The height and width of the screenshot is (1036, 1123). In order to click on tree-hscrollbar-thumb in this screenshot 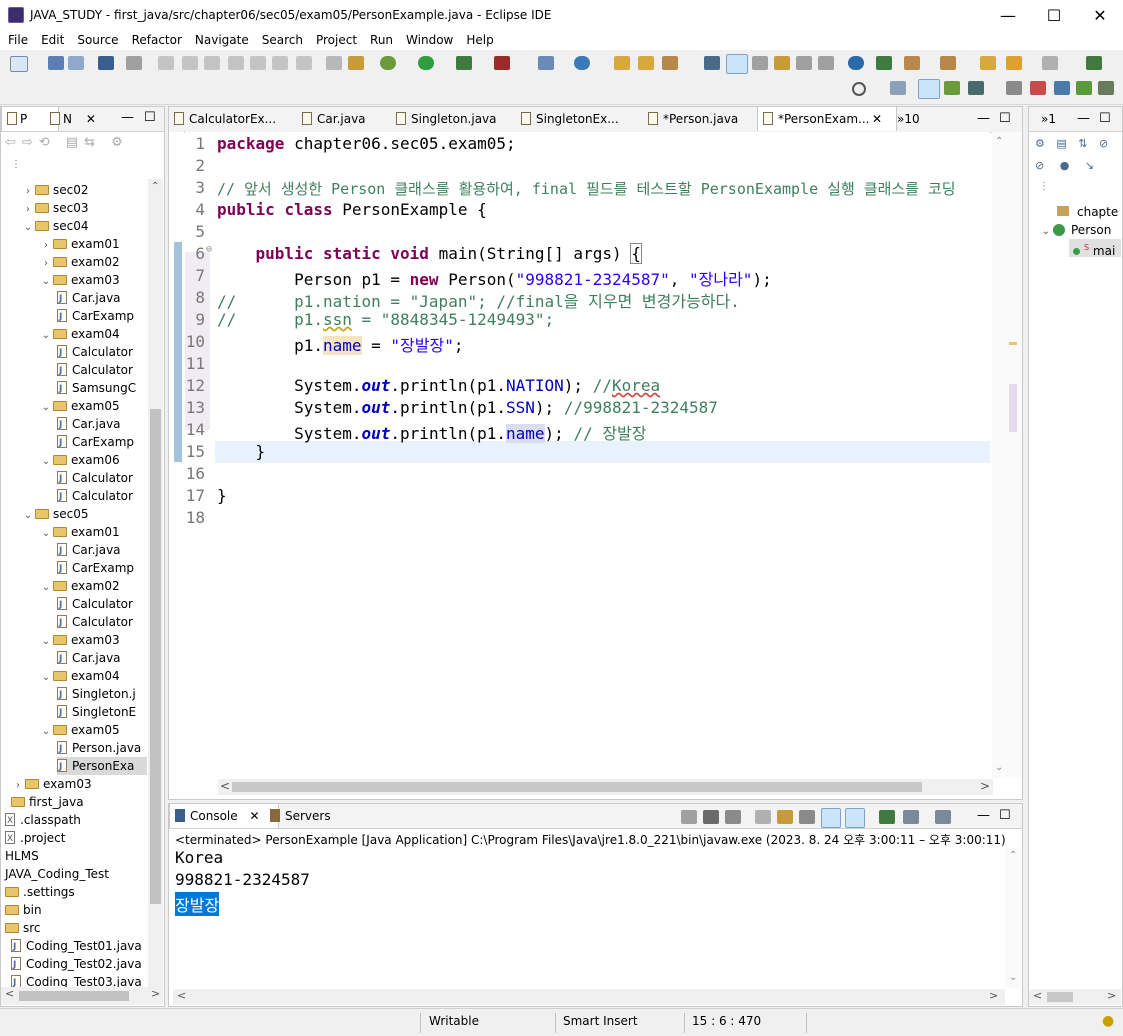, I will do `click(74, 996)`.